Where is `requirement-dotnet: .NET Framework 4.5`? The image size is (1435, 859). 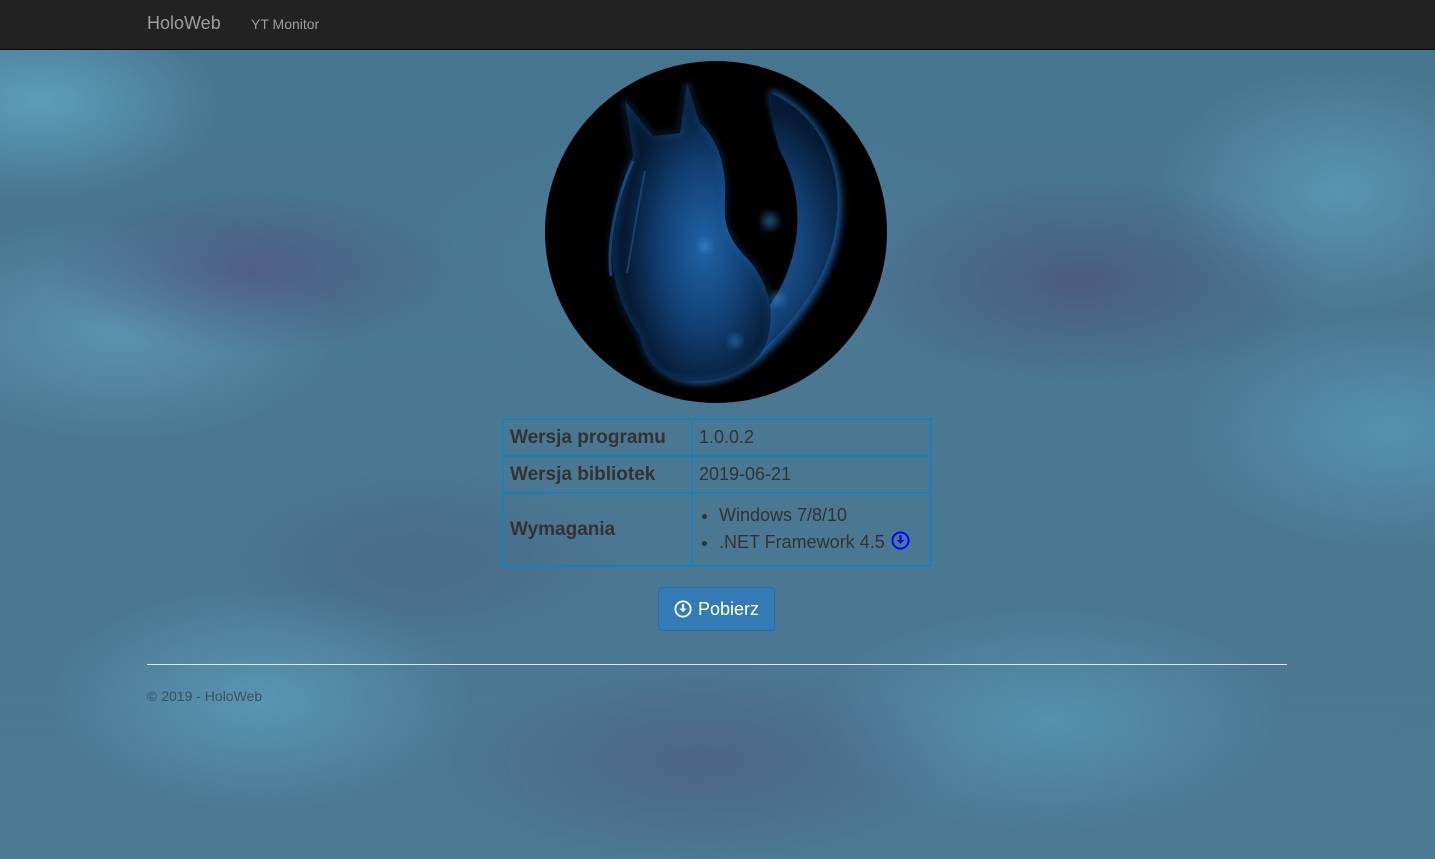
requirement-dotnet: .NET Framework 4.5 is located at coordinates (802, 541).